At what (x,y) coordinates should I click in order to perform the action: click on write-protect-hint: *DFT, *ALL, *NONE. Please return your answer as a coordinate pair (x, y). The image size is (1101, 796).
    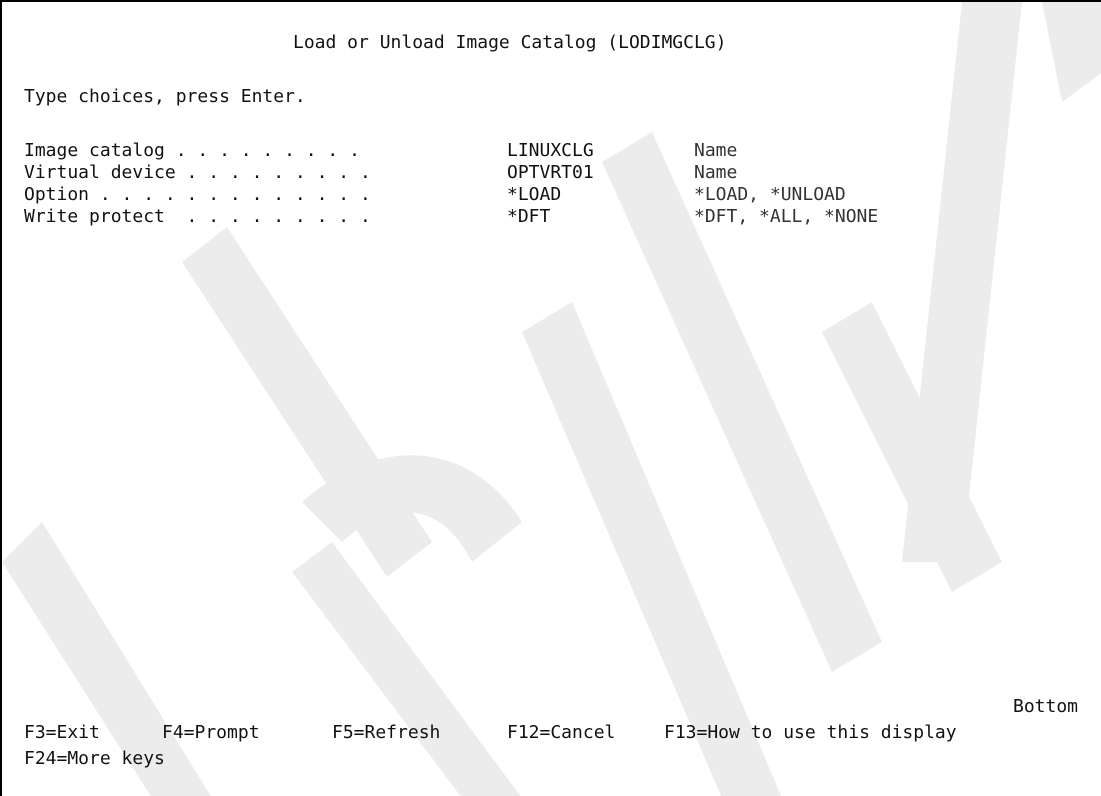
    Looking at the image, I should click on (786, 216).